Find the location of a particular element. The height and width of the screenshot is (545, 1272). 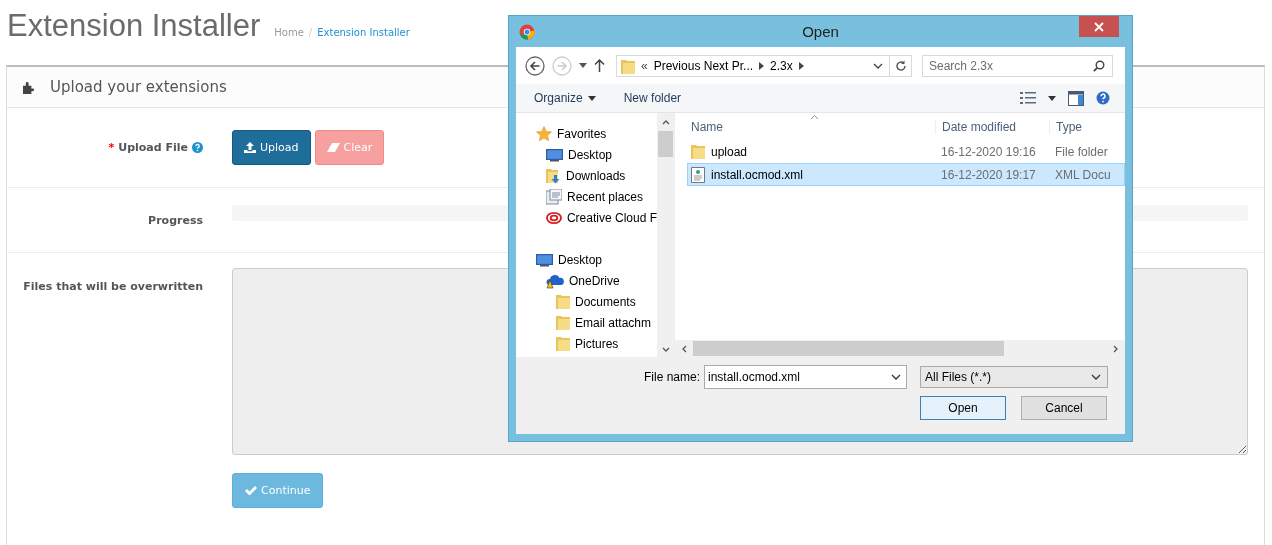

field-label: Progress is located at coordinates (175, 220).